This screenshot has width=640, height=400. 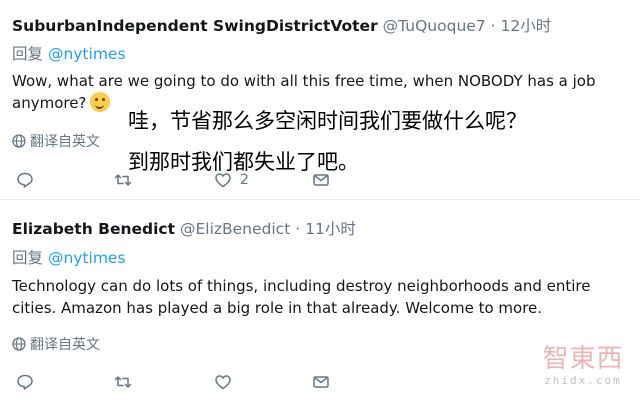 What do you see at coordinates (244, 180) in the screenshot?
I see `like-count: 2` at bounding box center [244, 180].